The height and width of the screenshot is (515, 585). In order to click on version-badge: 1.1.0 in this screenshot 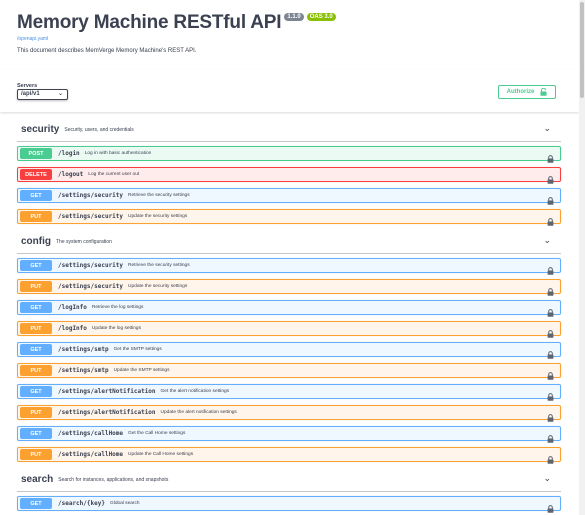, I will do `click(294, 17)`.